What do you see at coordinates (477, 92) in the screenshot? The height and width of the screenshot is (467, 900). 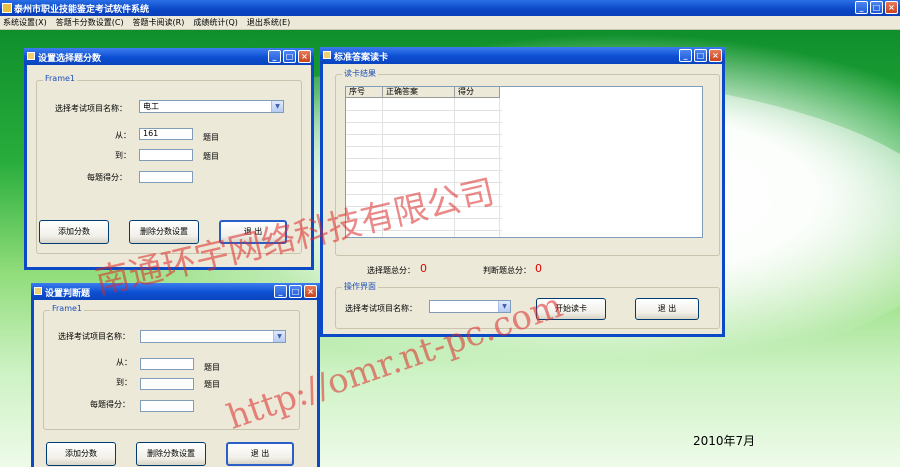 I see `grid-header-score: 得分` at bounding box center [477, 92].